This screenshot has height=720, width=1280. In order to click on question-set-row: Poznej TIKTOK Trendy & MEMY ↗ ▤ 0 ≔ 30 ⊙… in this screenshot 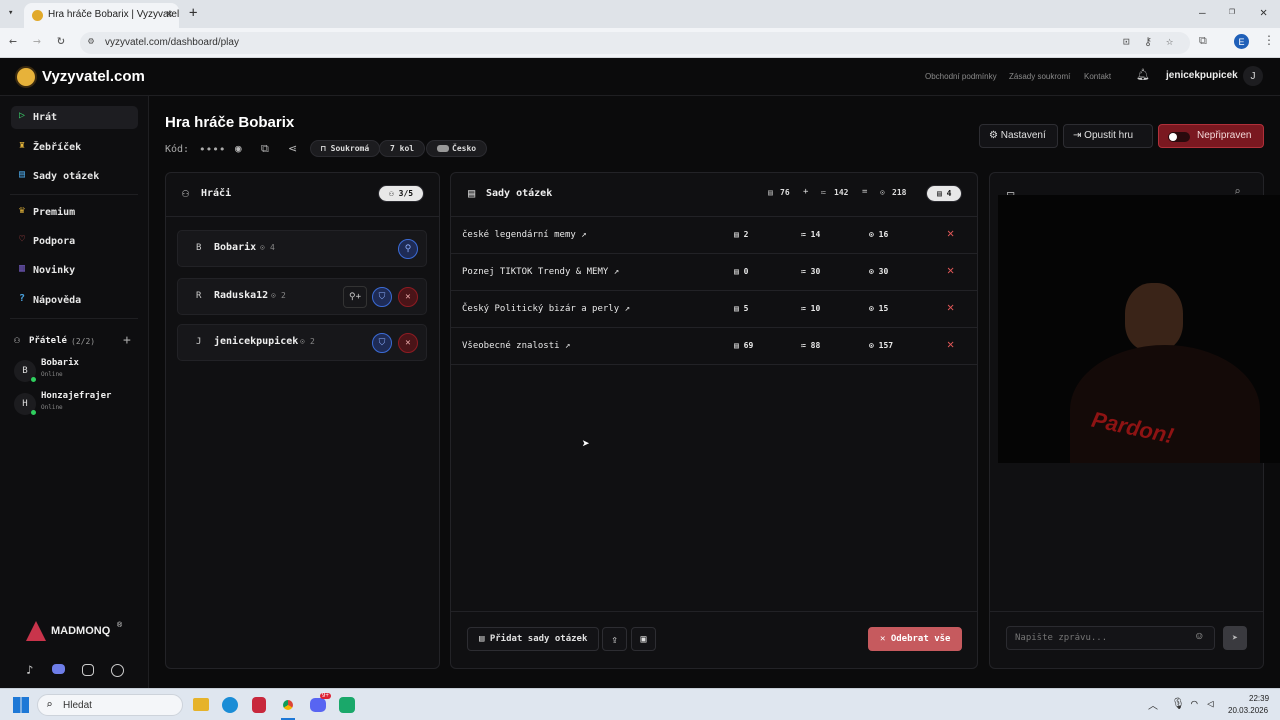, I will do `click(714, 272)`.